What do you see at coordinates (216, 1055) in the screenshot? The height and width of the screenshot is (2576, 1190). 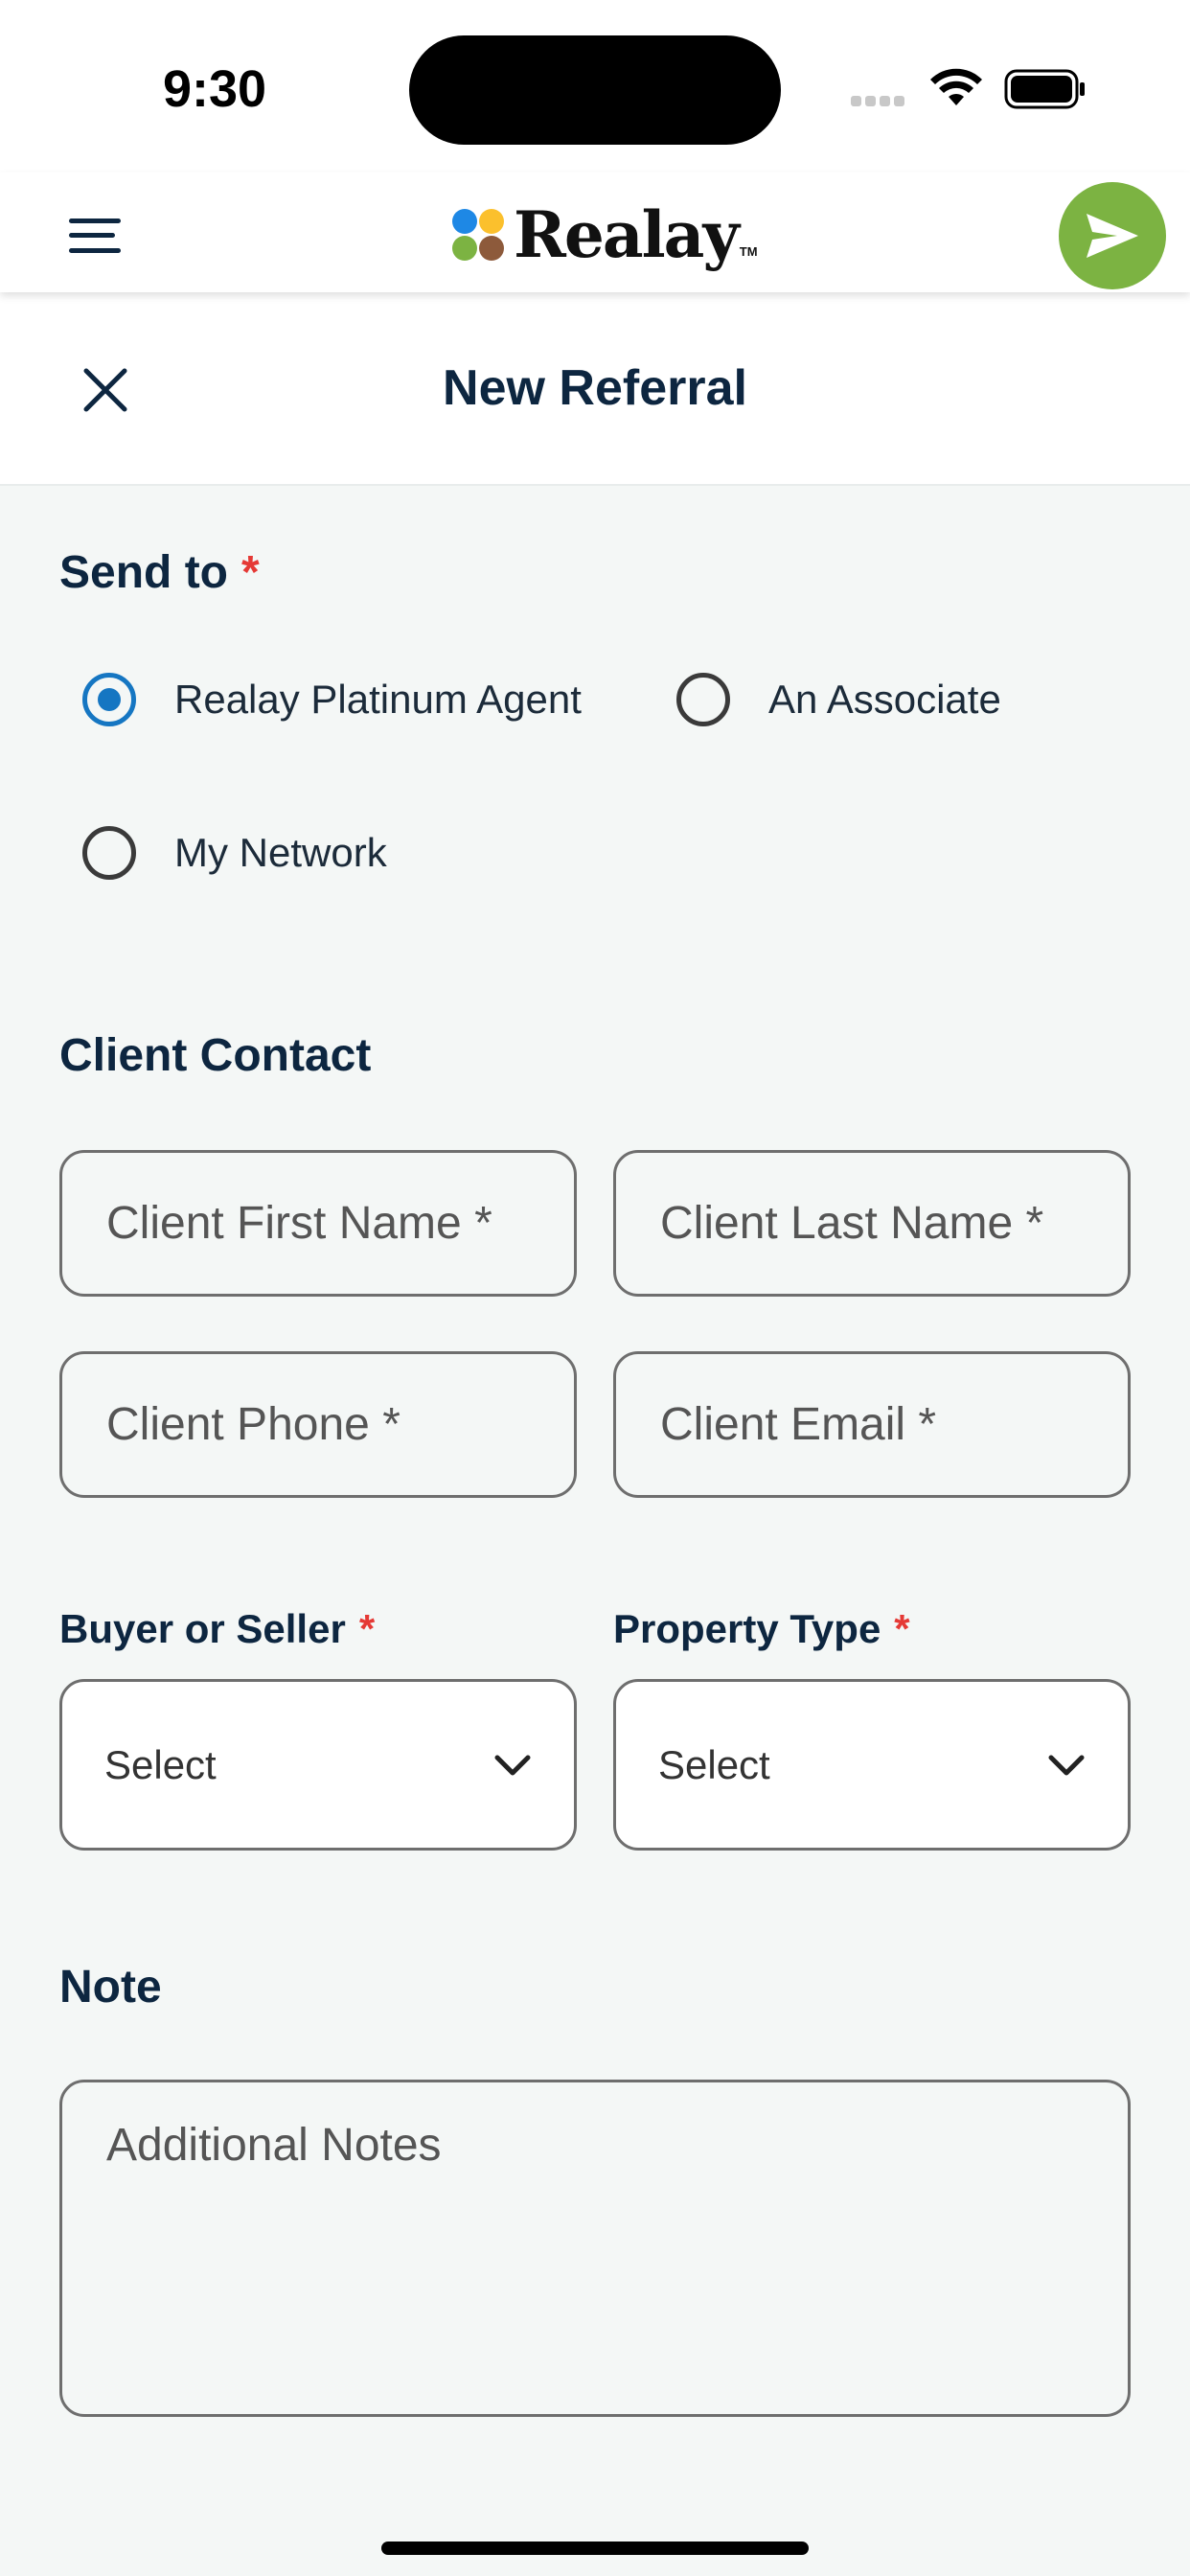 I see `client-contact-heading: Client Contact` at bounding box center [216, 1055].